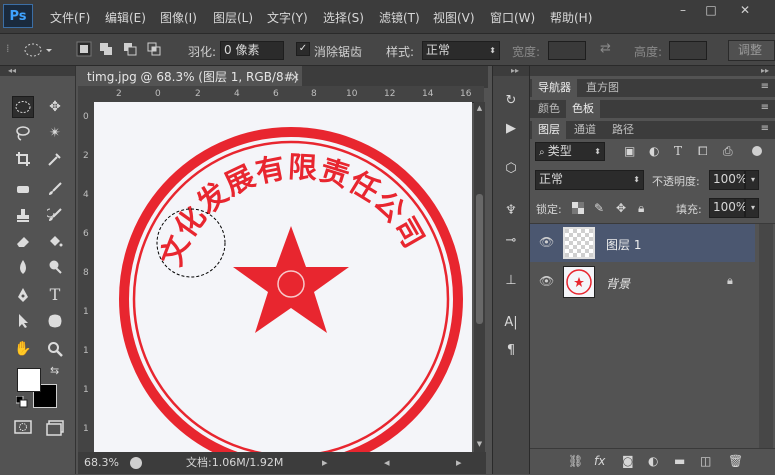  What do you see at coordinates (55, 321) in the screenshot?
I see `custom-shape-tool-icon` at bounding box center [55, 321].